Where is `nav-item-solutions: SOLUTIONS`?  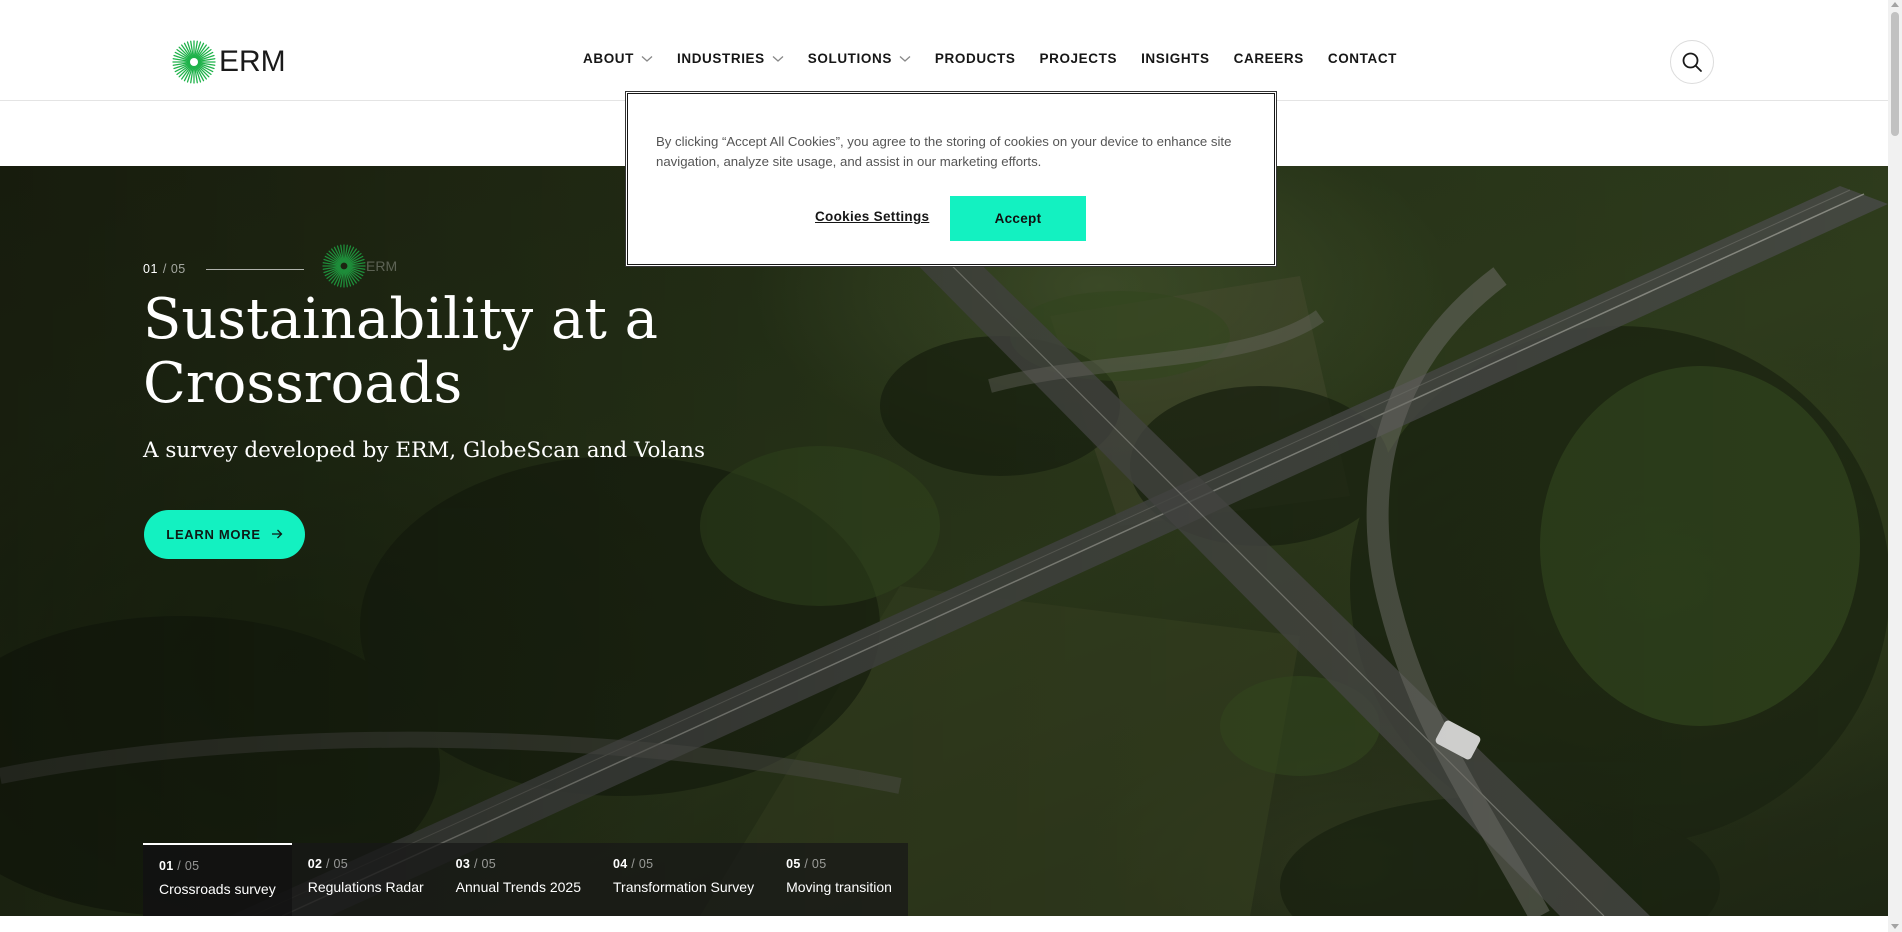 nav-item-solutions: SOLUTIONS is located at coordinates (859, 58).